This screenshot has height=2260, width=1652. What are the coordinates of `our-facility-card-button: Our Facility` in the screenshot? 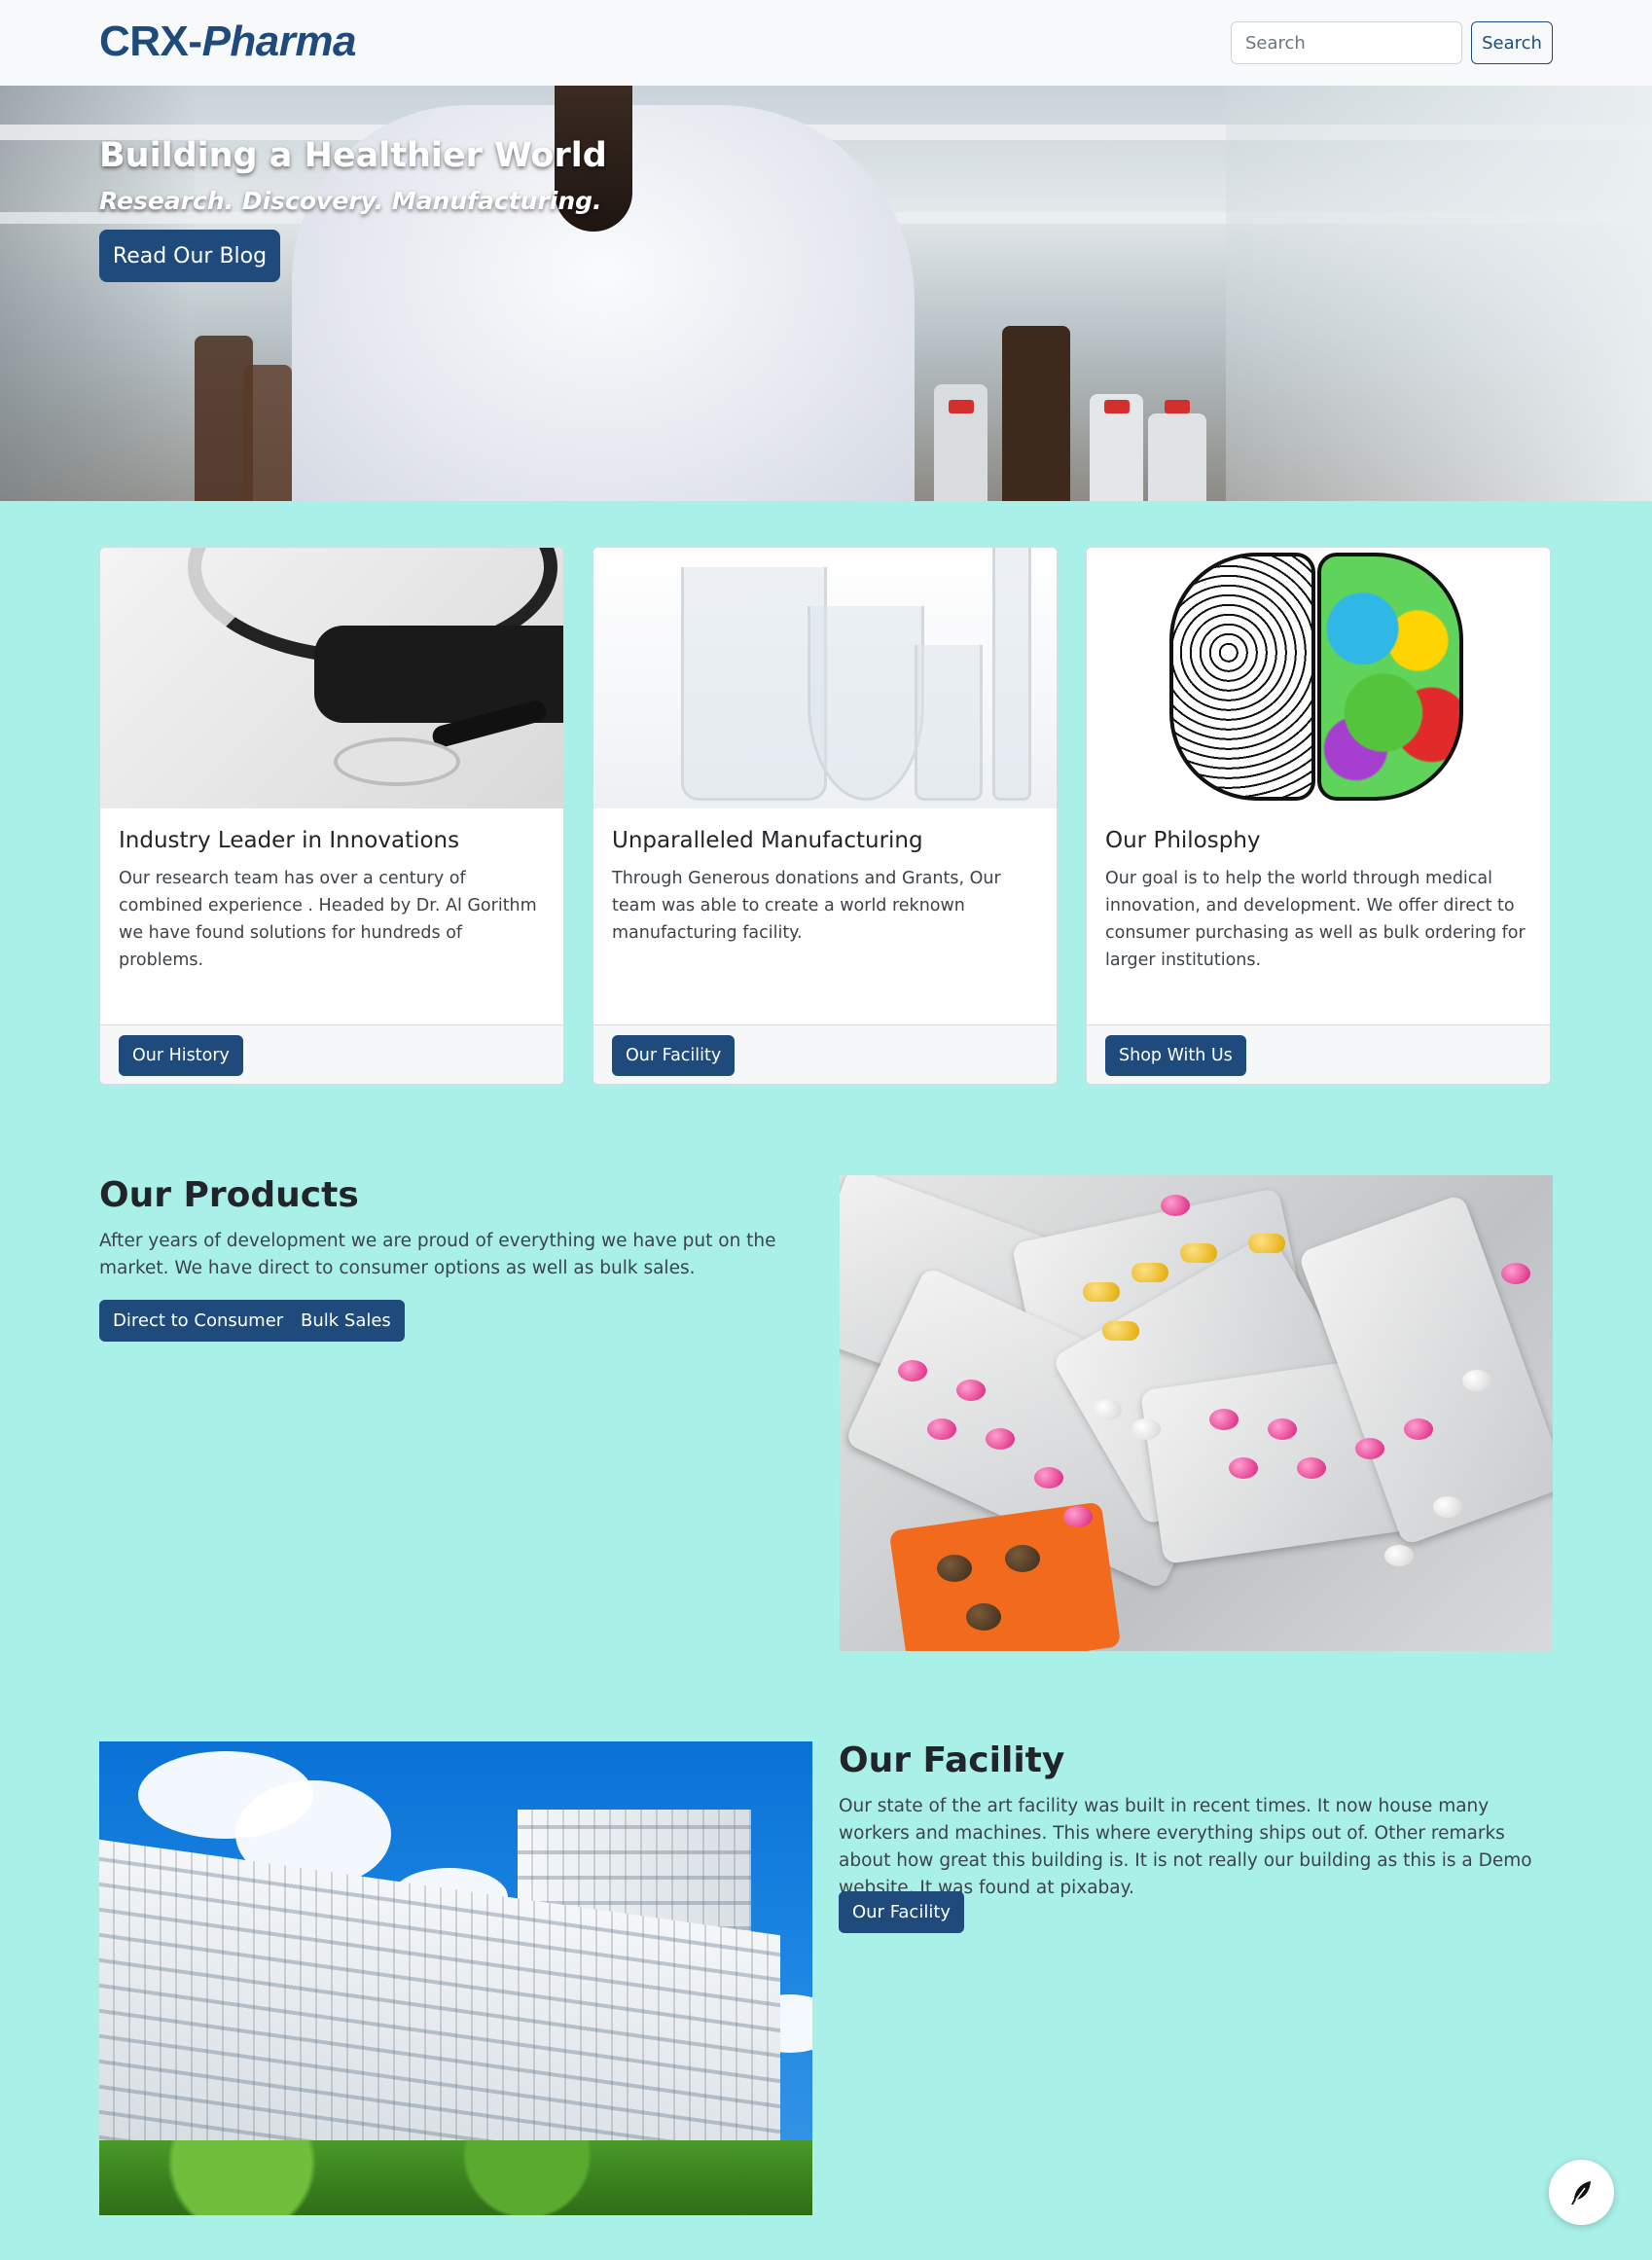 It's located at (674, 1055).